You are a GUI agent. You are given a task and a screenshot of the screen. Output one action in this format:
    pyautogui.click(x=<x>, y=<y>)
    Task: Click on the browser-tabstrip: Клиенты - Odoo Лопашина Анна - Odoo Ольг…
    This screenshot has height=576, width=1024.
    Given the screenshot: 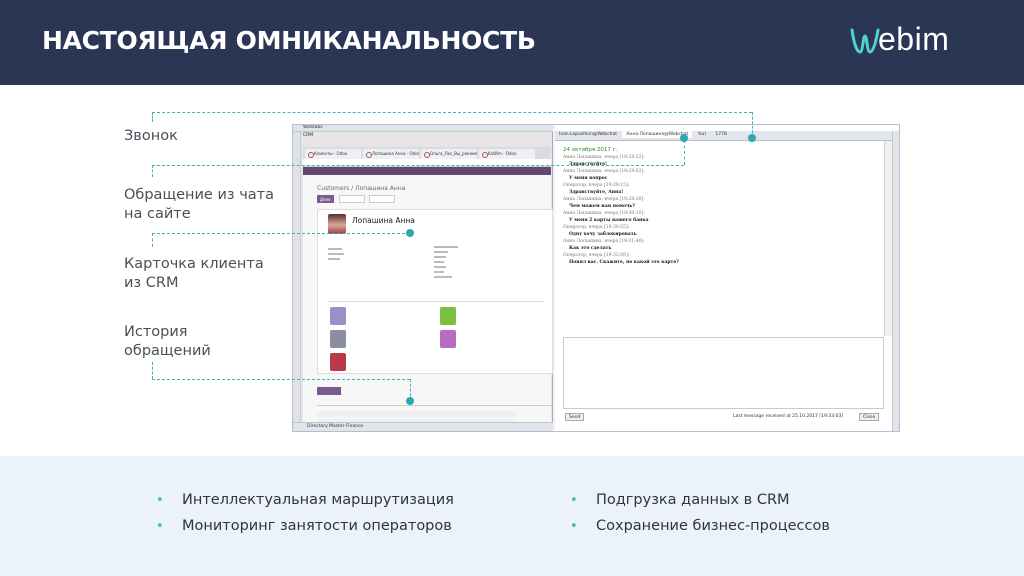 What is the action you would take?
    pyautogui.click(x=427, y=153)
    